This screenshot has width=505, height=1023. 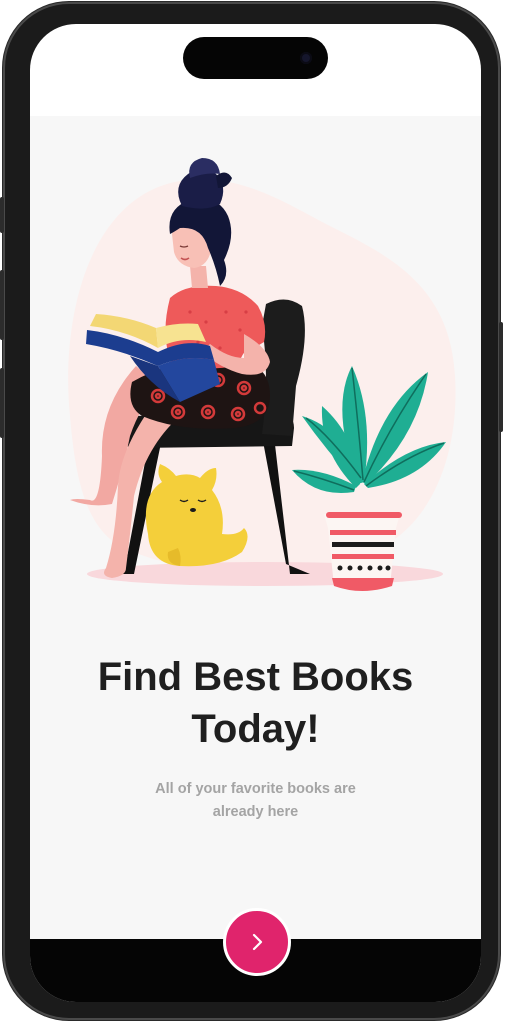 I want to click on dynamic-island, so click(x=255, y=58).